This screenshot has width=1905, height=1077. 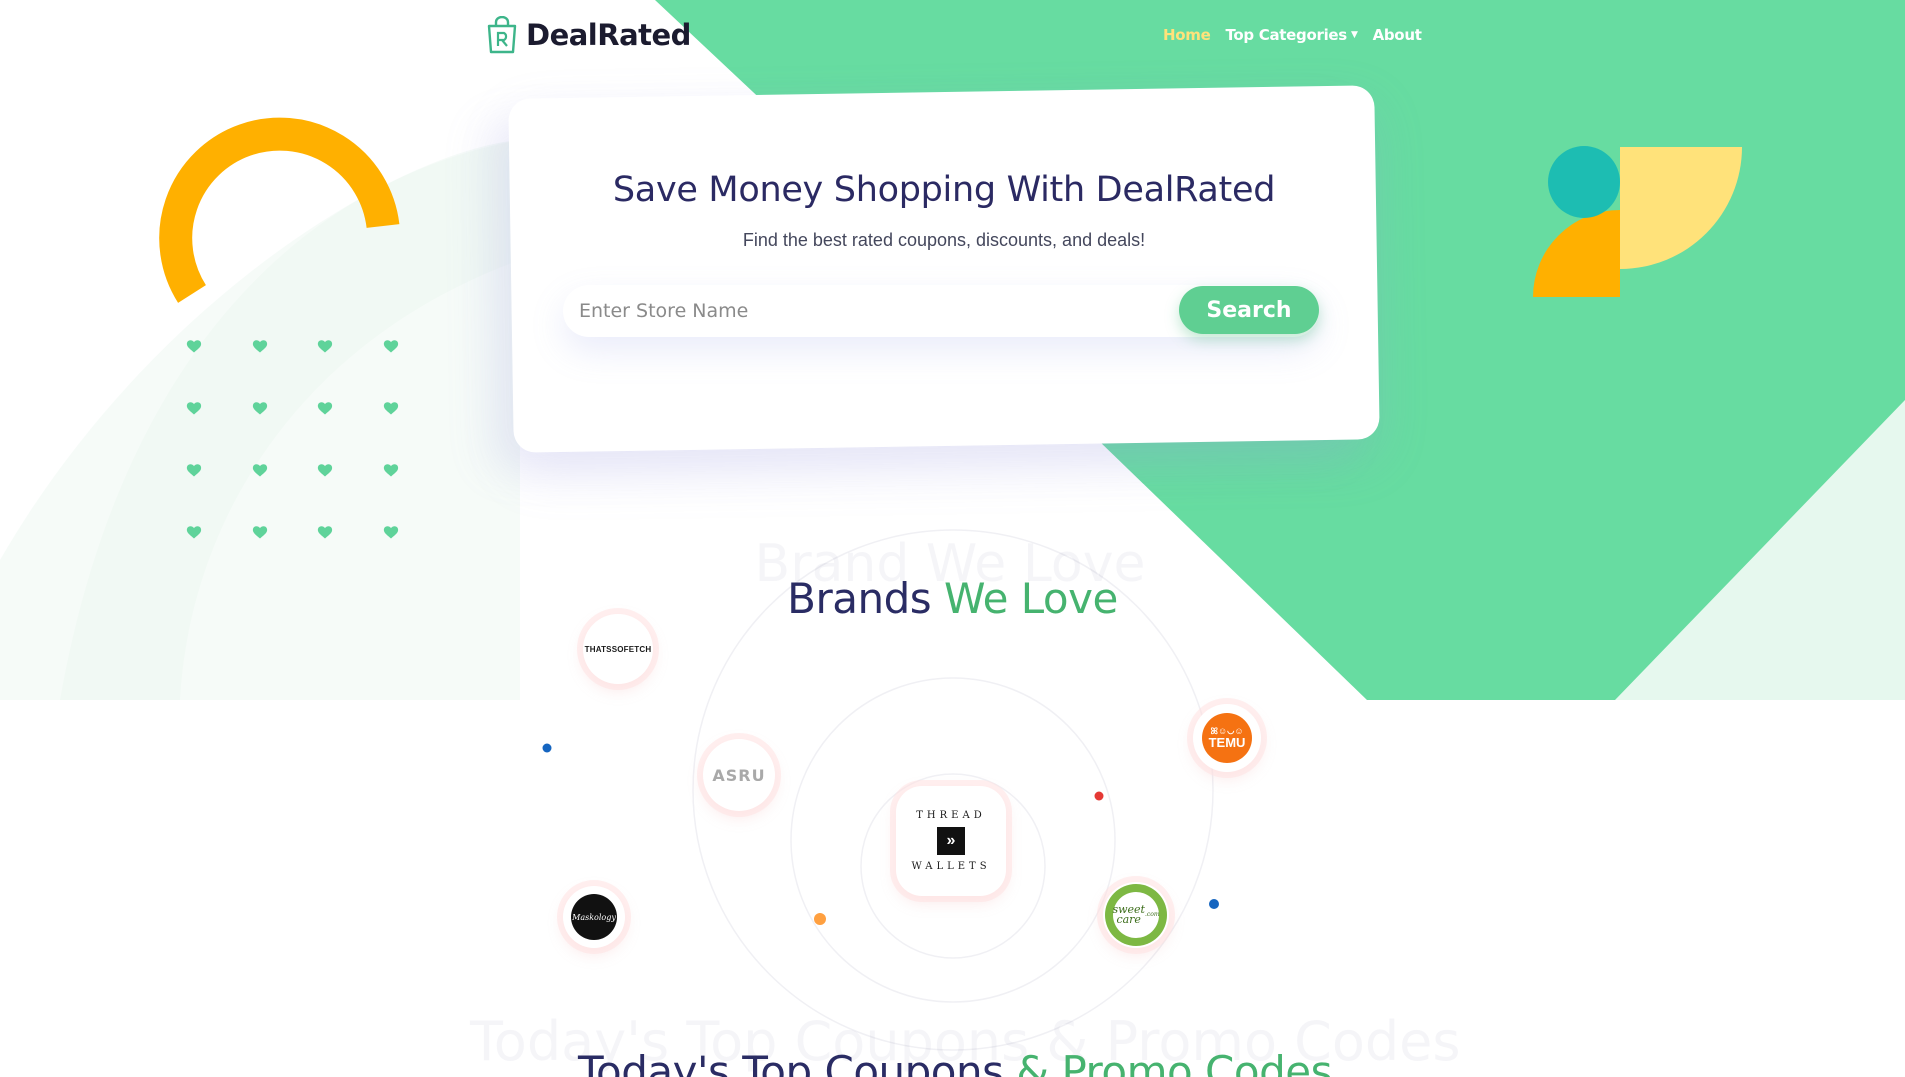 I want to click on hero-title: Save Money Shopping With DealRated, so click(x=944, y=190).